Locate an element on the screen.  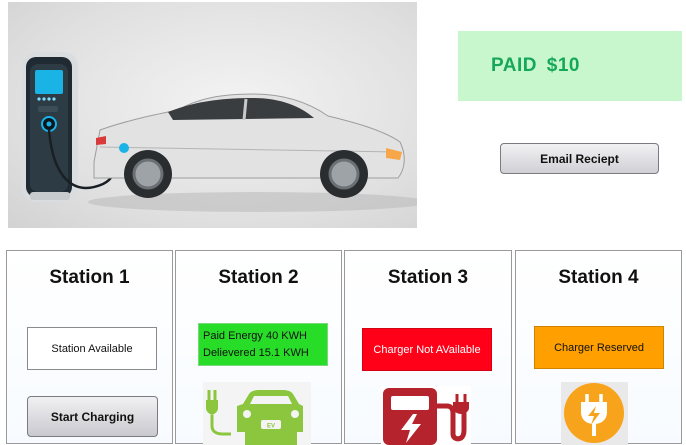
station-4-panel: Station 4 Charger Reserved is located at coordinates (598, 347).